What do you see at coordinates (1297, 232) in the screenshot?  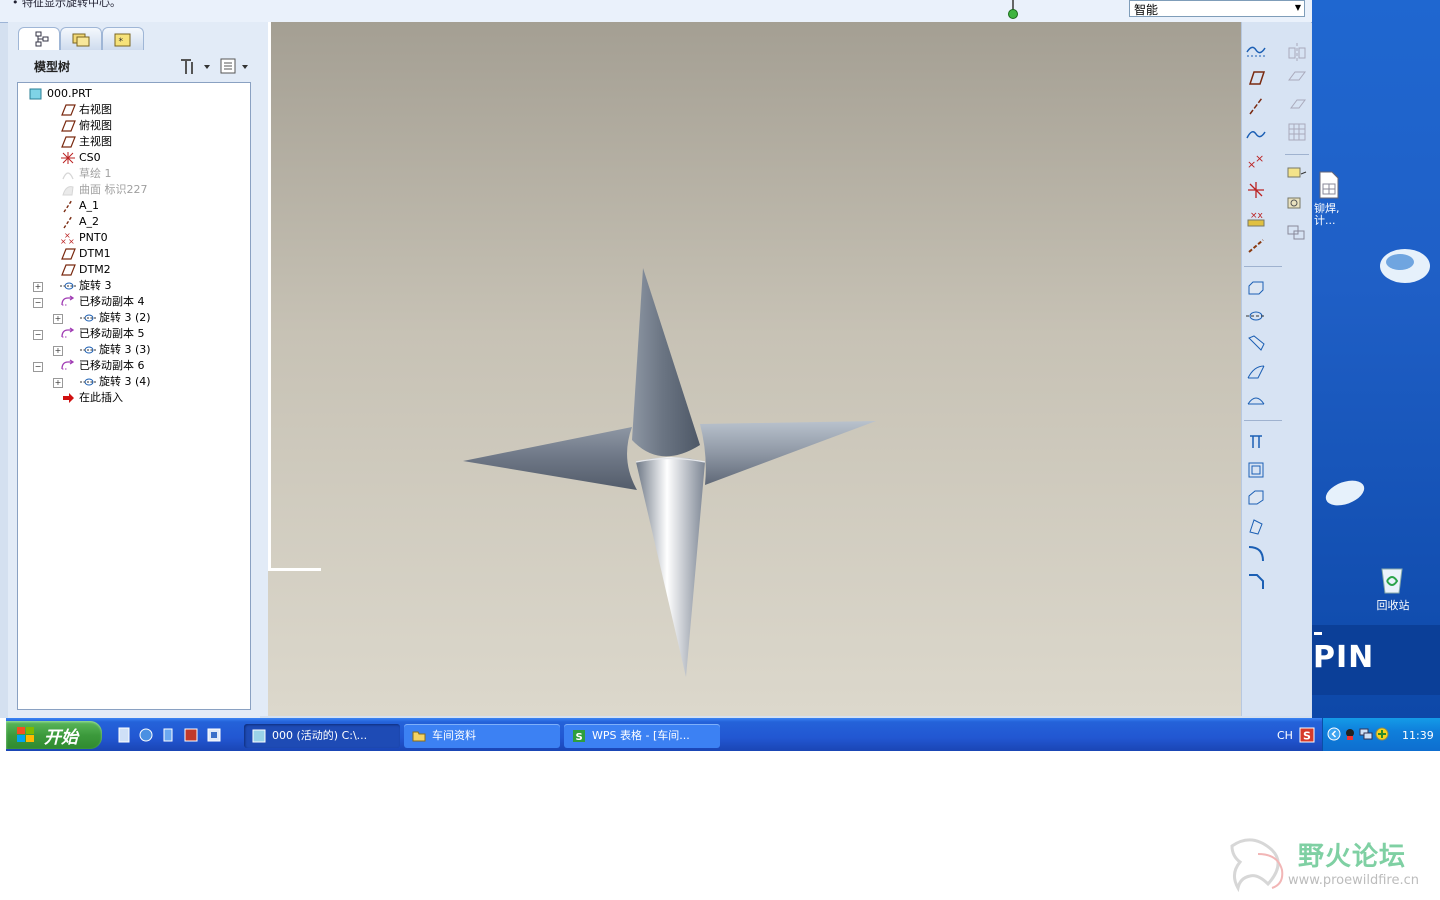 I see `annotation-table-icon` at bounding box center [1297, 232].